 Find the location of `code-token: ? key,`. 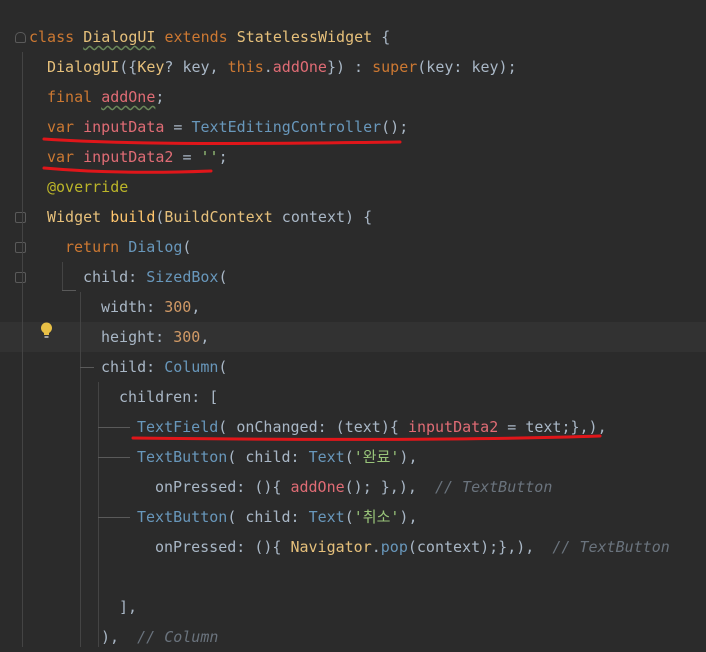

code-token: ? key, is located at coordinates (196, 67).